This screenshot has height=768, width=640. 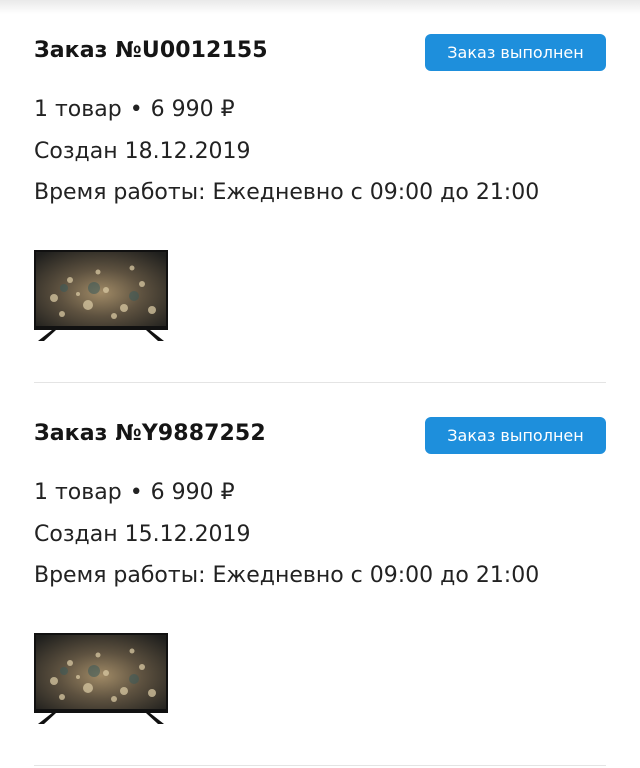 I want to click on order-title: Заказ №Y9887252, so click(x=150, y=433).